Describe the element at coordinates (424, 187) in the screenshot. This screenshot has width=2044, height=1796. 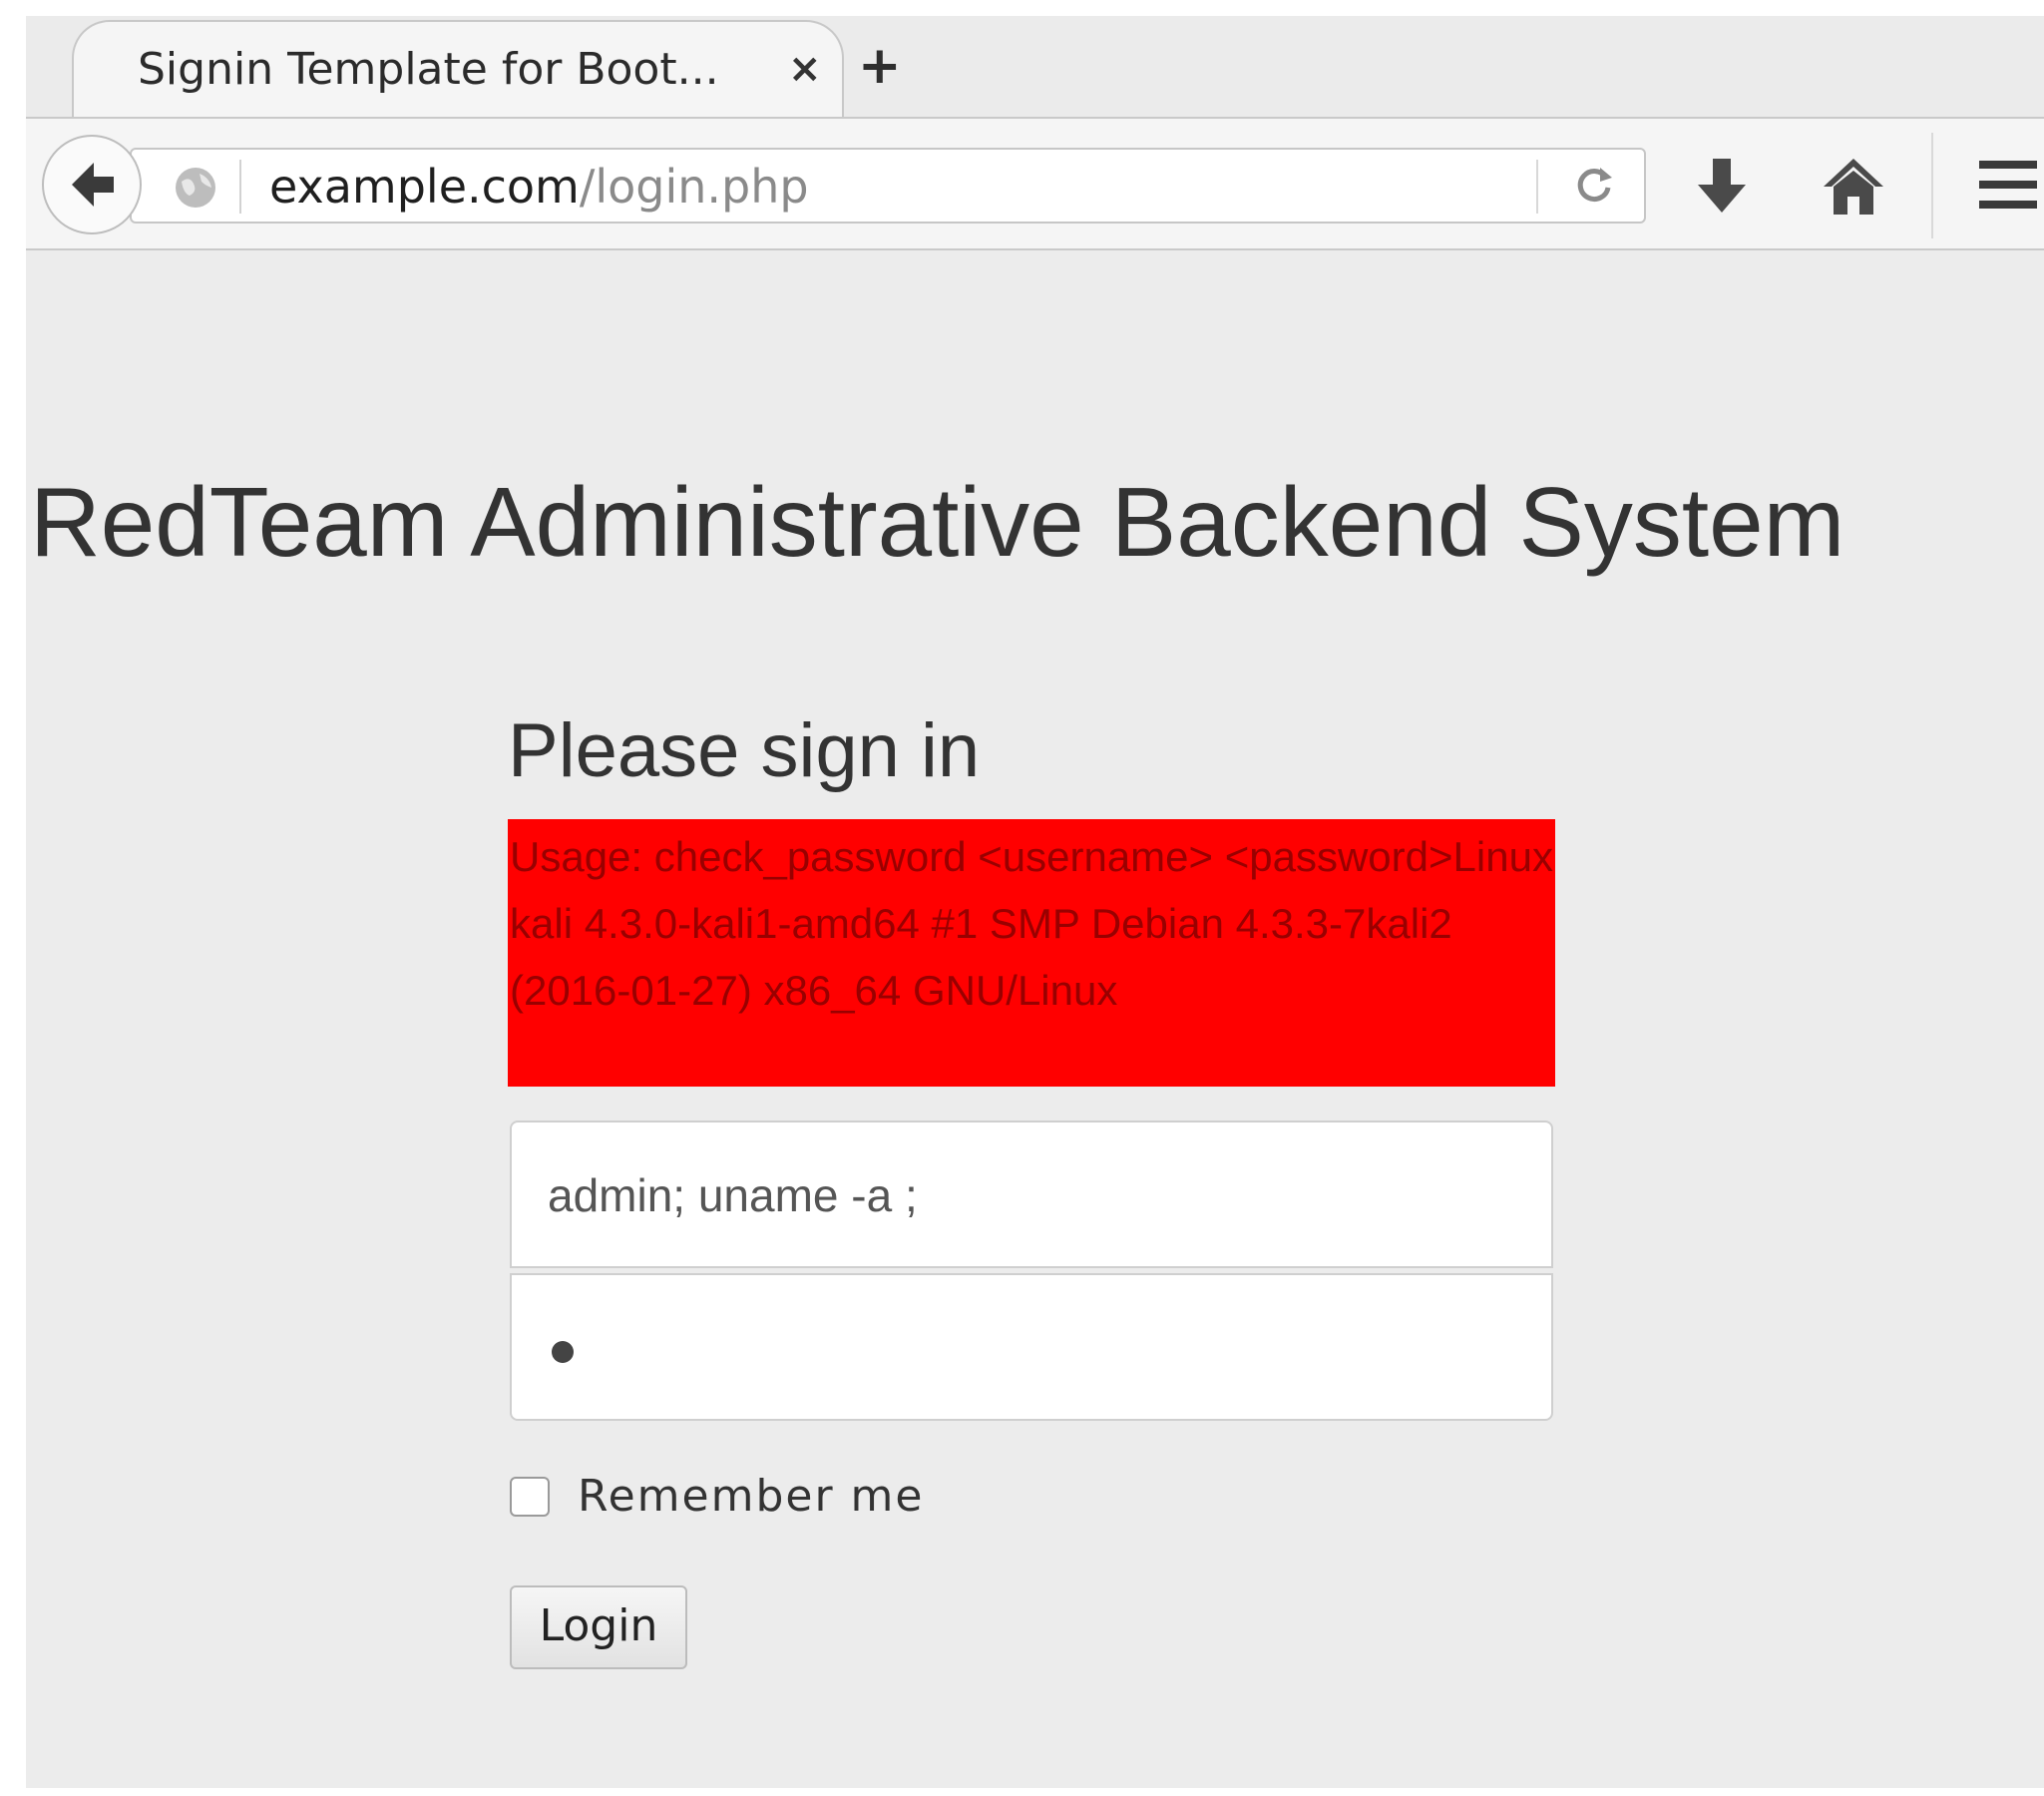
I see `url-host: example.com` at that location.